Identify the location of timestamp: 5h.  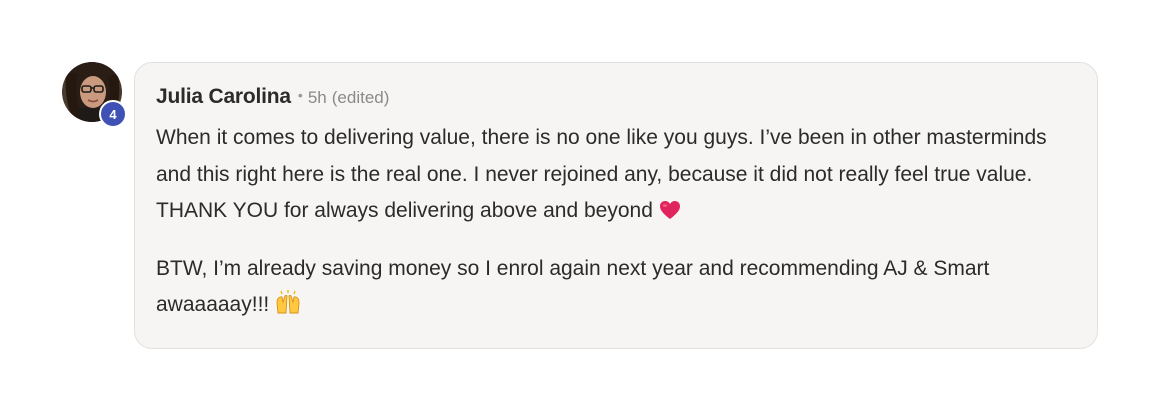
(317, 98).